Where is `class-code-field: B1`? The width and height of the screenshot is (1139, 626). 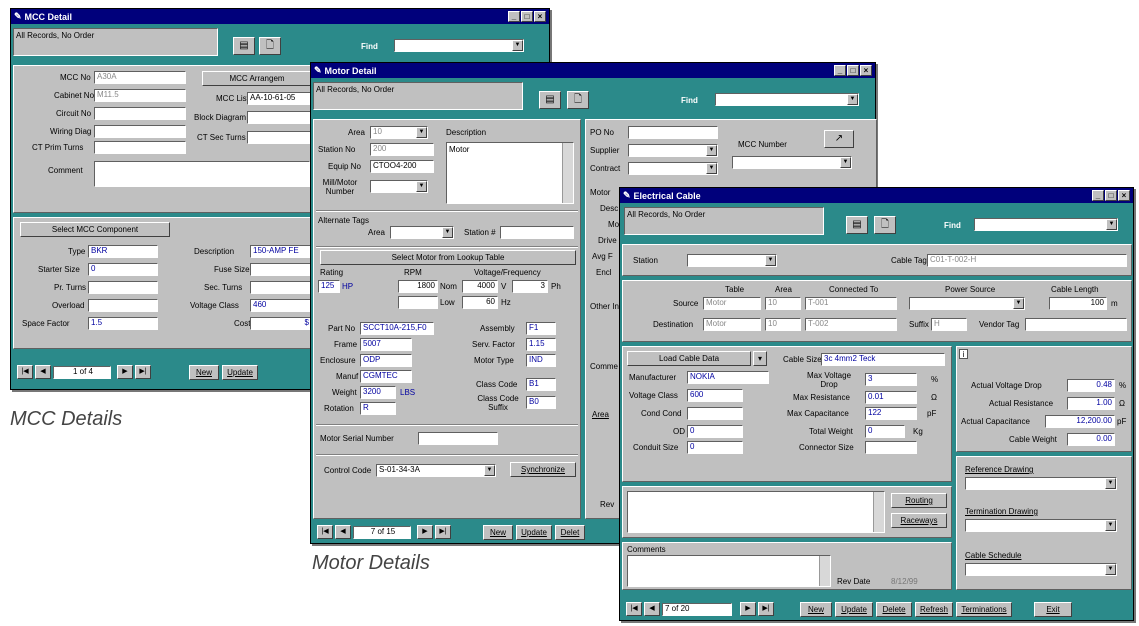
class-code-field: B1 is located at coordinates (541, 384).